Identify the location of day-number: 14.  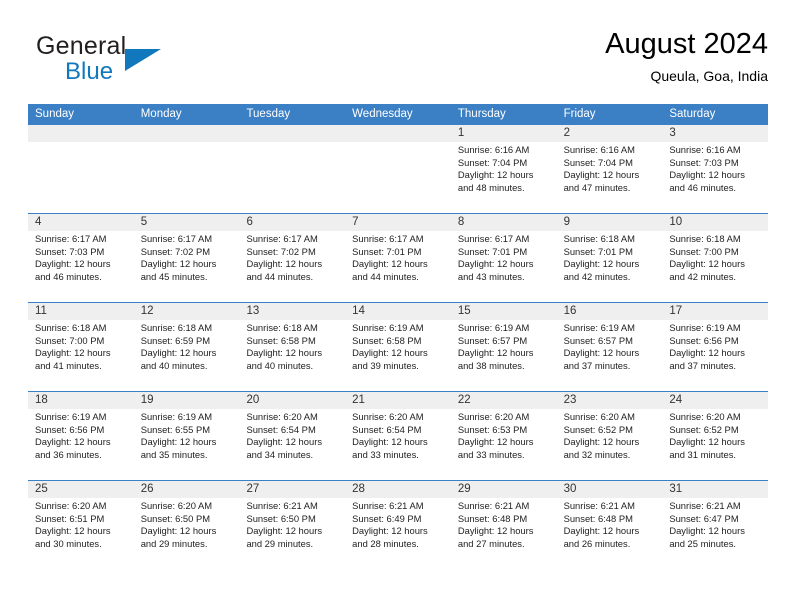
(398, 311).